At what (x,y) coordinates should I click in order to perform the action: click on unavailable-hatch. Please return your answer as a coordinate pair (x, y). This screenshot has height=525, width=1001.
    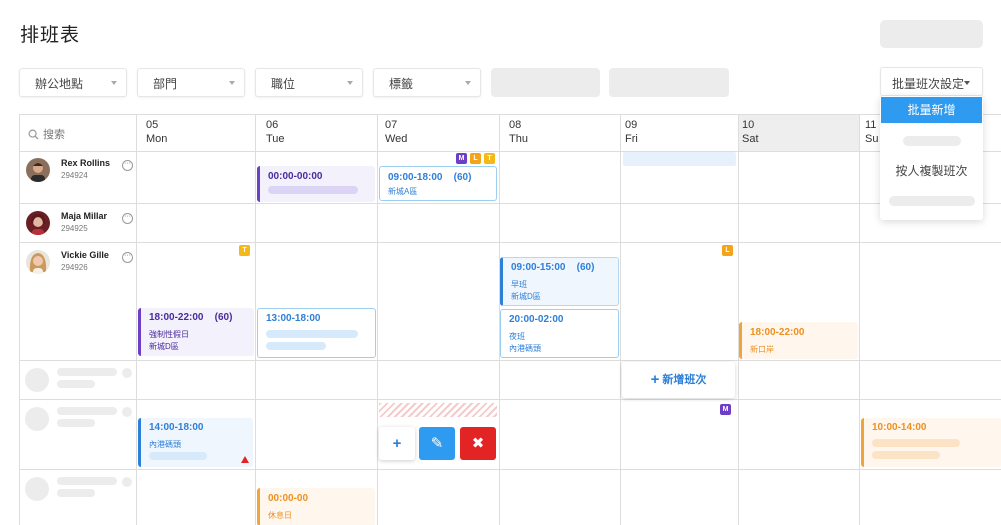
    Looking at the image, I should click on (438, 410).